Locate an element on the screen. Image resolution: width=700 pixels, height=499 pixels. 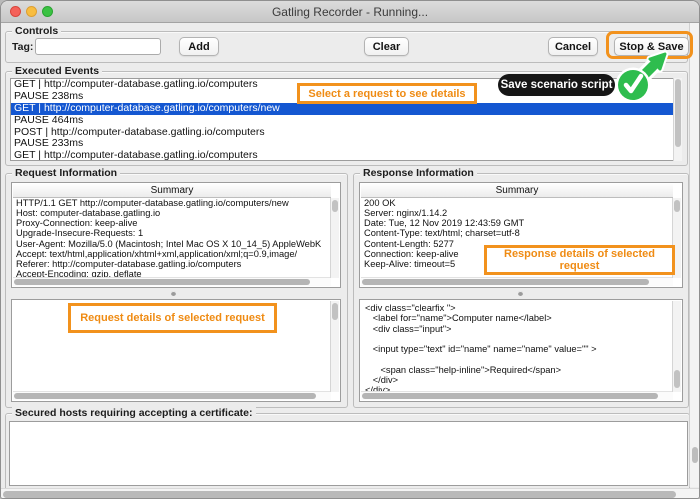
window-horizontal-scrollbar is located at coordinates (350, 493).